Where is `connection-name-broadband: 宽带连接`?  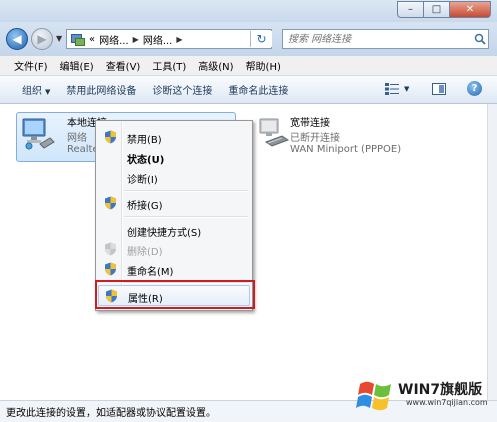 connection-name-broadband: 宽带连接 is located at coordinates (310, 123).